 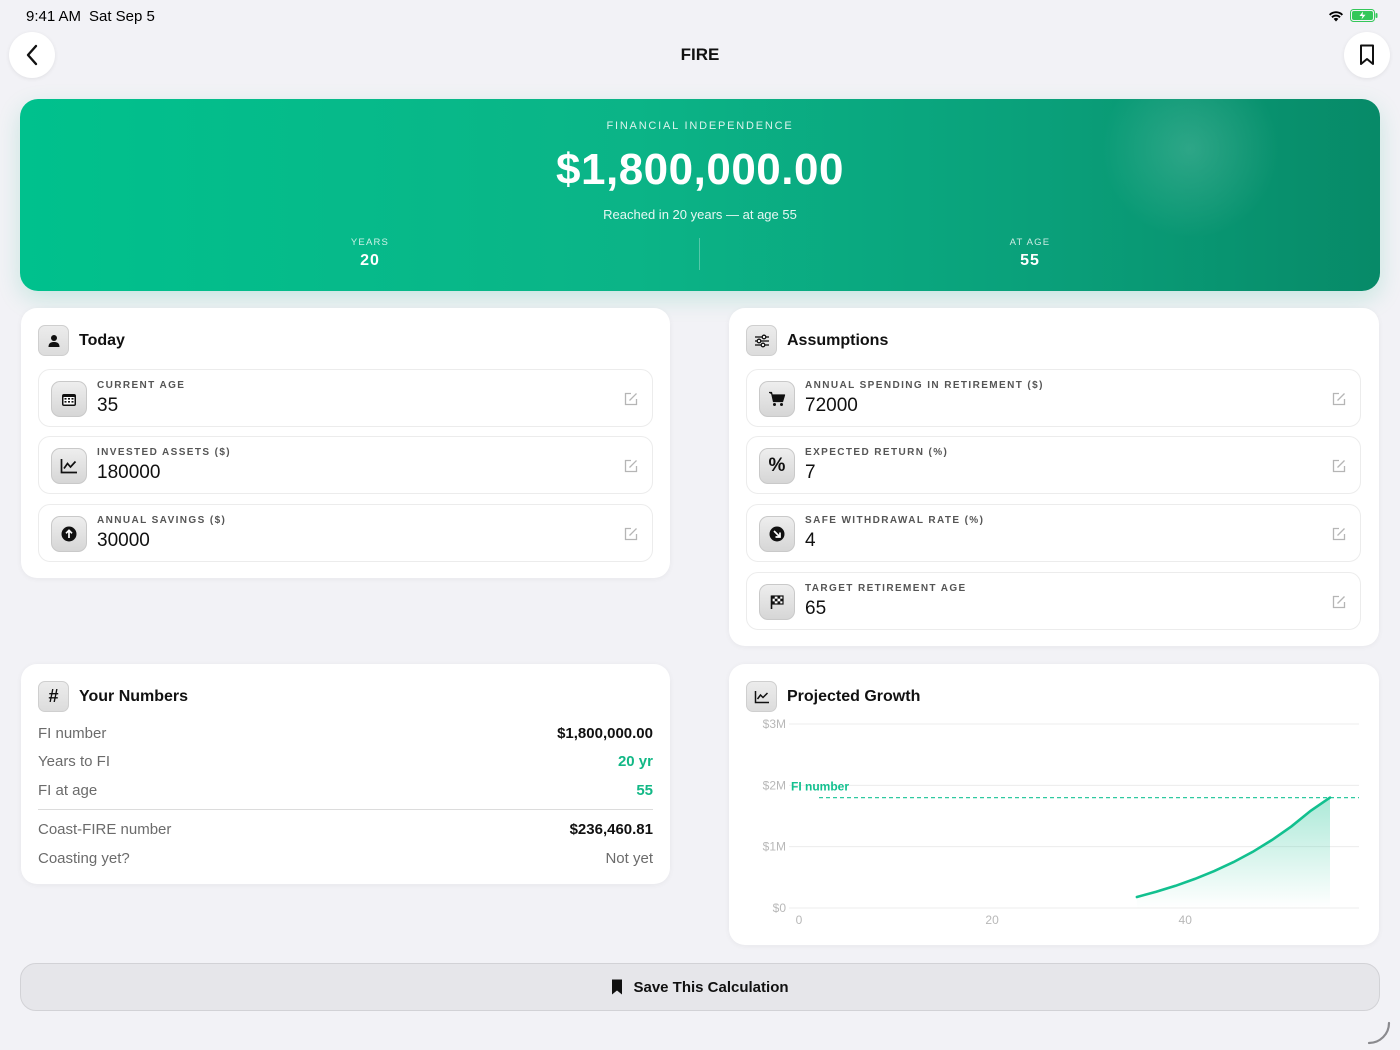 What do you see at coordinates (345, 832) in the screenshot?
I see `coast-fire-row: Coast-FIRE number $236,460.81` at bounding box center [345, 832].